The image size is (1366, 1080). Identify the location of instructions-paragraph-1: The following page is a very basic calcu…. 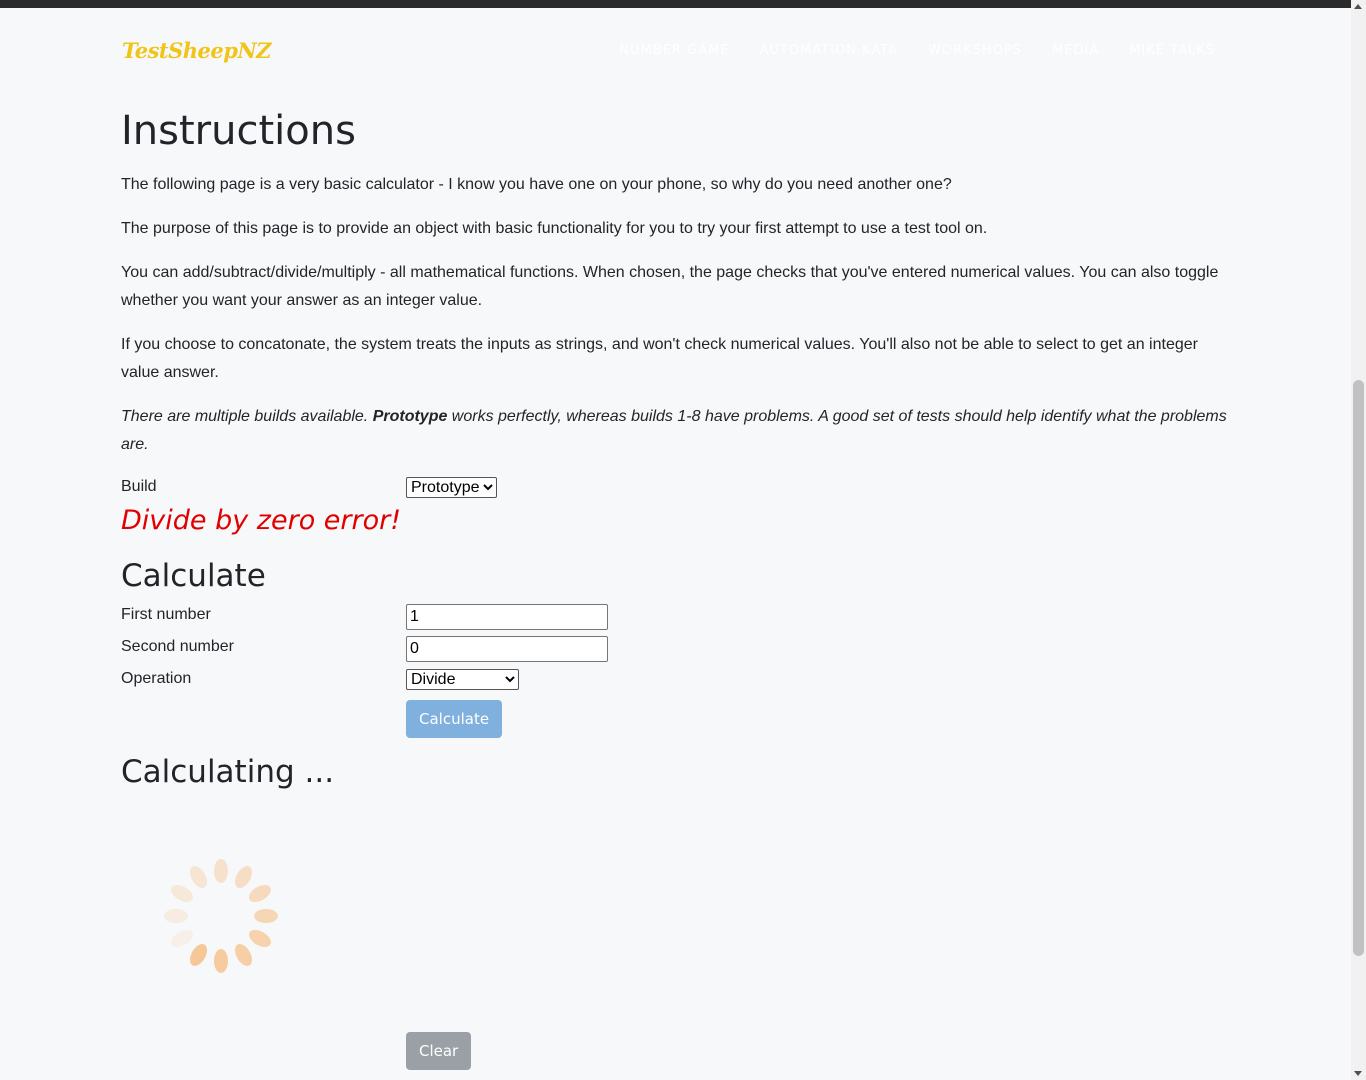
(536, 184).